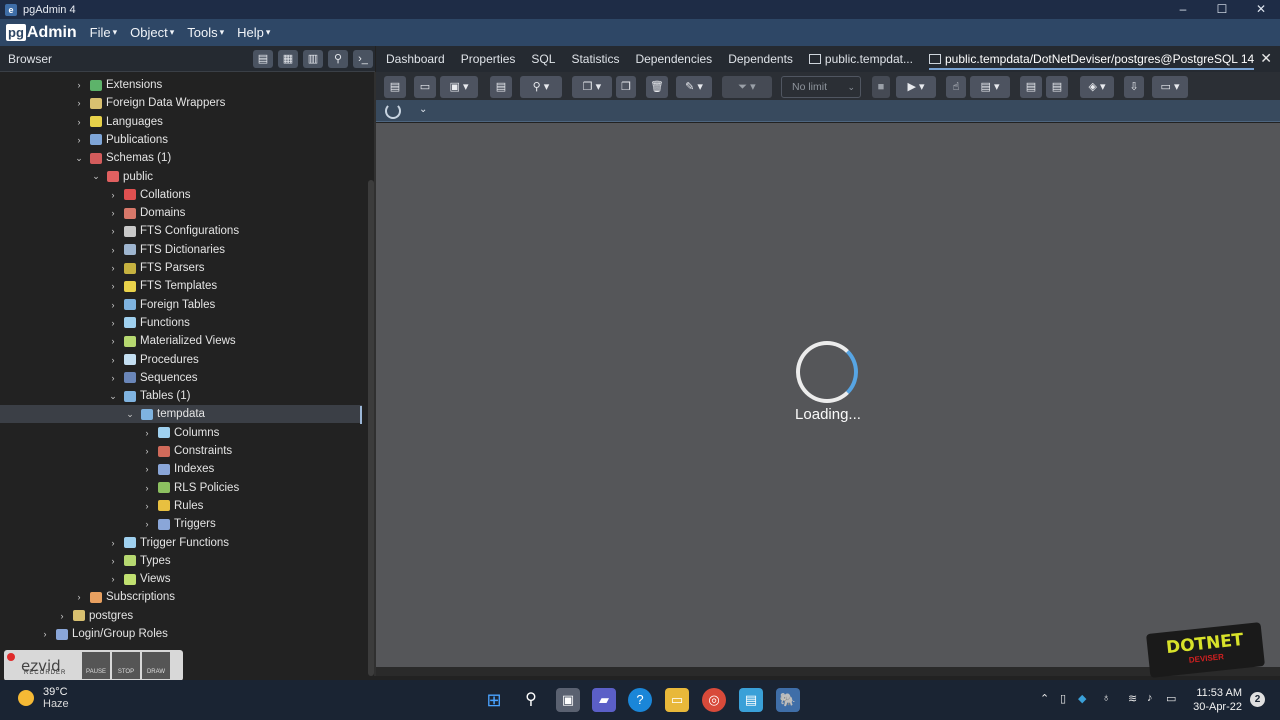 This screenshot has height=720, width=1280. I want to click on tree-node: › FTS Dictionaries, so click(181, 250).